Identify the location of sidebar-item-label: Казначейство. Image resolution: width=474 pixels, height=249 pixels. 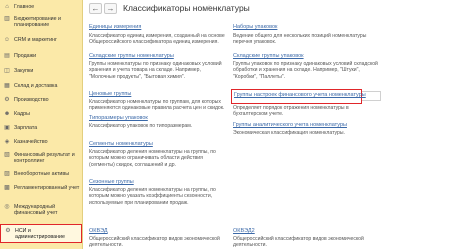
(31, 142).